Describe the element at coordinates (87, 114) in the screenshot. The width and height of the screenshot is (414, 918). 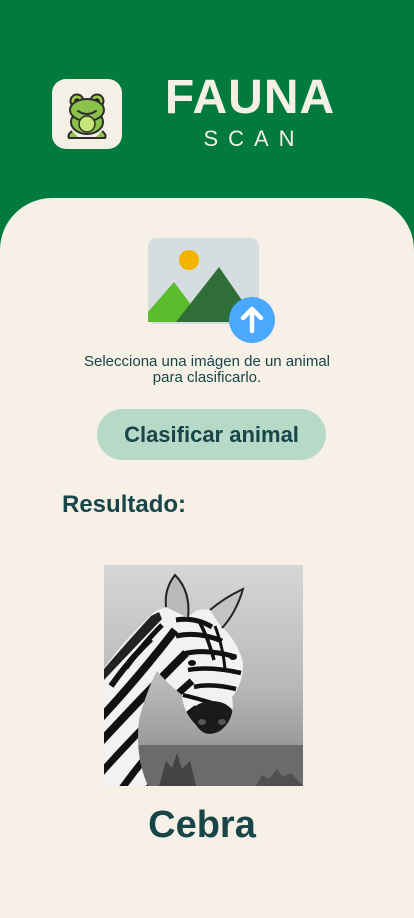
I see `frog-logo-icon` at that location.